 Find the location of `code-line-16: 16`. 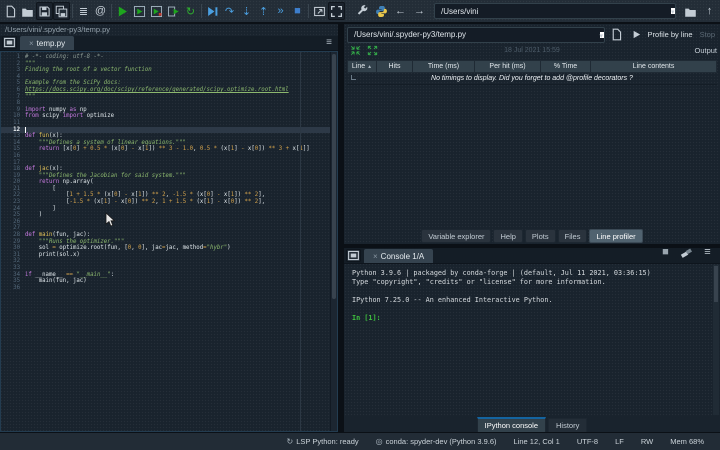

code-line-16: 16 is located at coordinates (169, 156).